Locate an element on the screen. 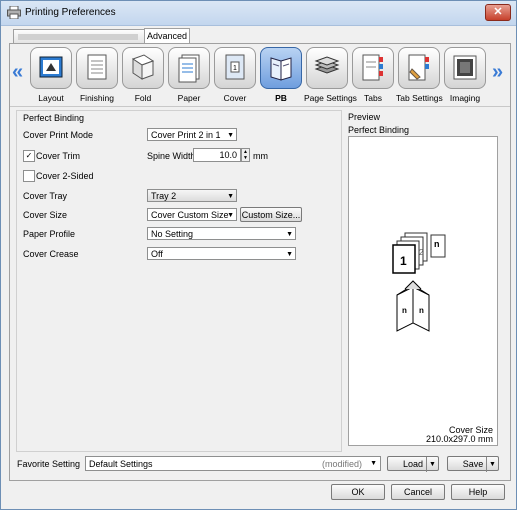 The image size is (517, 510). ribbon-label: Tab Settings is located at coordinates (419, 98).